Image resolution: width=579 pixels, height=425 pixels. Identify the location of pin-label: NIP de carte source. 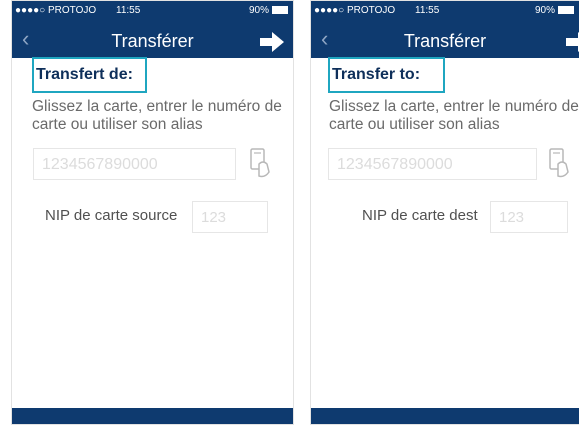
(111, 215).